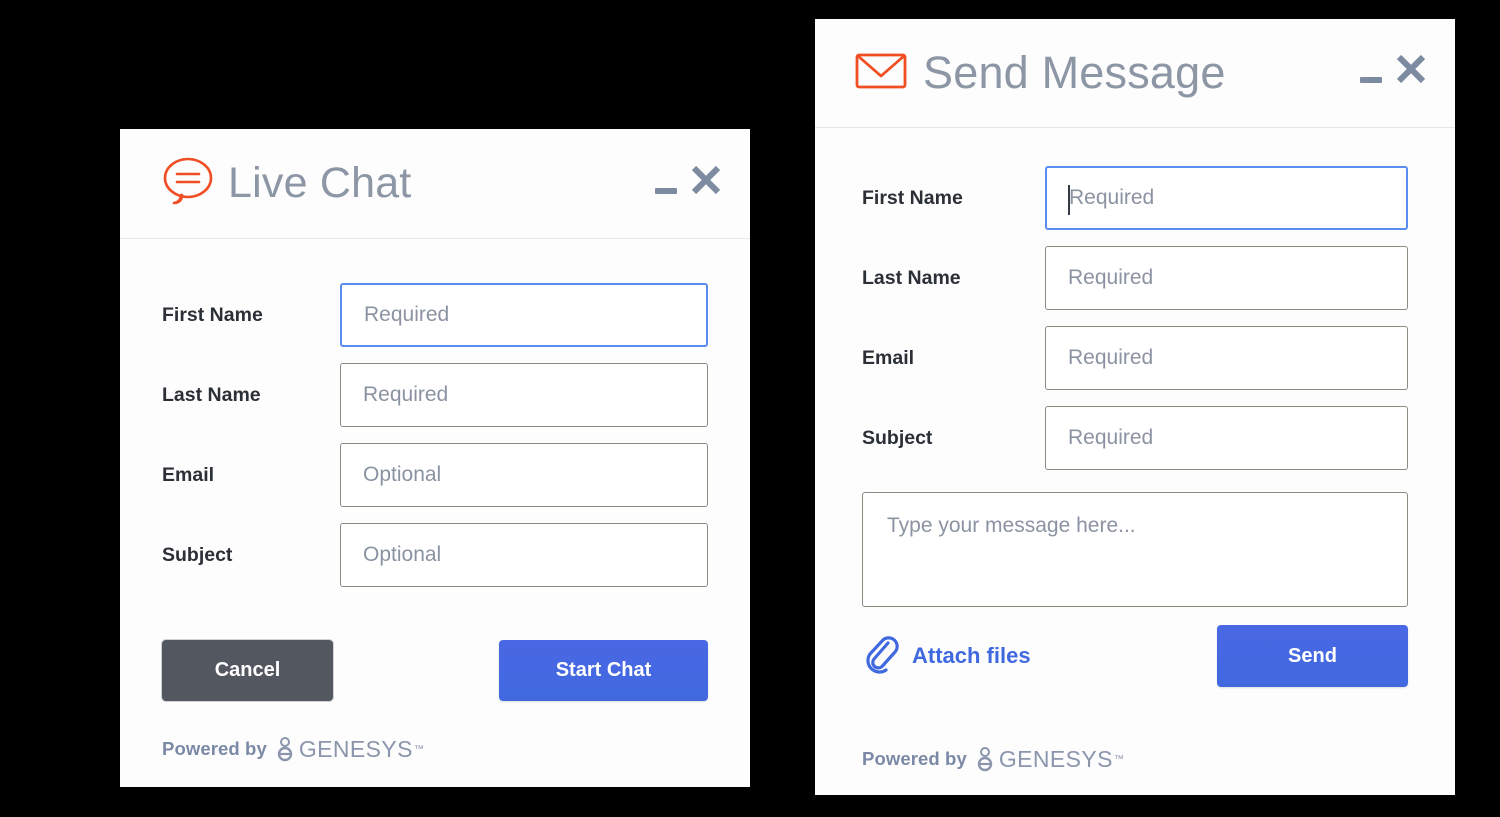 The width and height of the screenshot is (1500, 817). I want to click on start-chat-button: Start Chat, so click(603, 670).